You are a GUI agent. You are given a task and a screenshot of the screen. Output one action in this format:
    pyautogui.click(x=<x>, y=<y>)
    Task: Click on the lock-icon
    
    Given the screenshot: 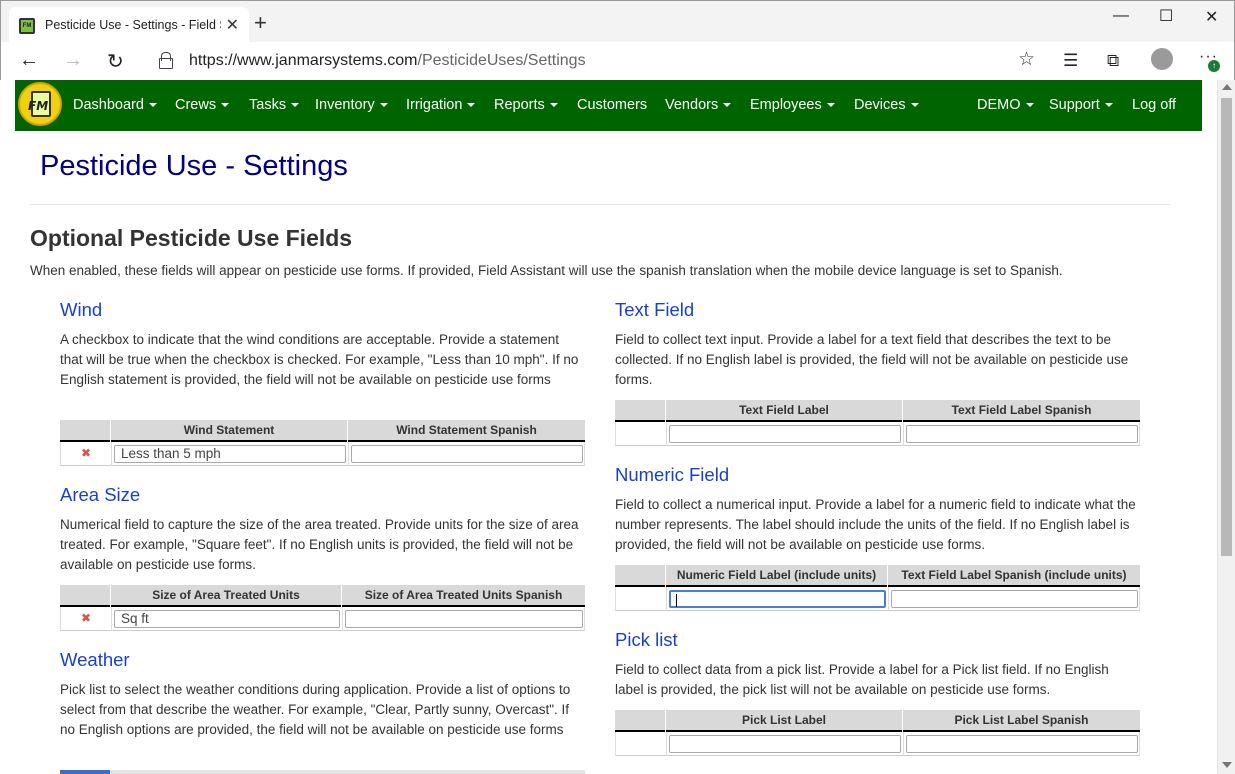 What is the action you would take?
    pyautogui.click(x=166, y=60)
    